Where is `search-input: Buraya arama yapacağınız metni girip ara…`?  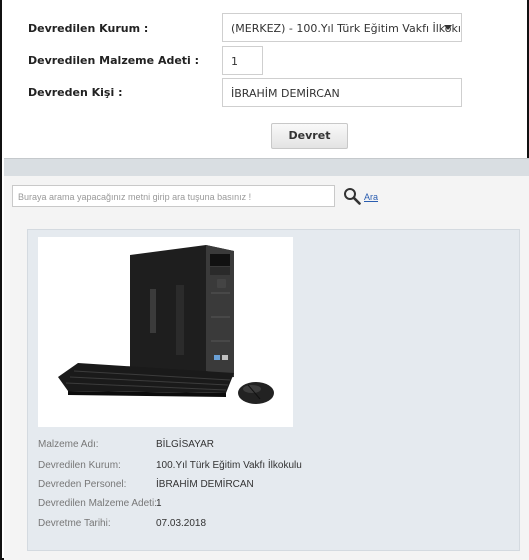 search-input: Buraya arama yapacağınız metni girip ara… is located at coordinates (173, 196).